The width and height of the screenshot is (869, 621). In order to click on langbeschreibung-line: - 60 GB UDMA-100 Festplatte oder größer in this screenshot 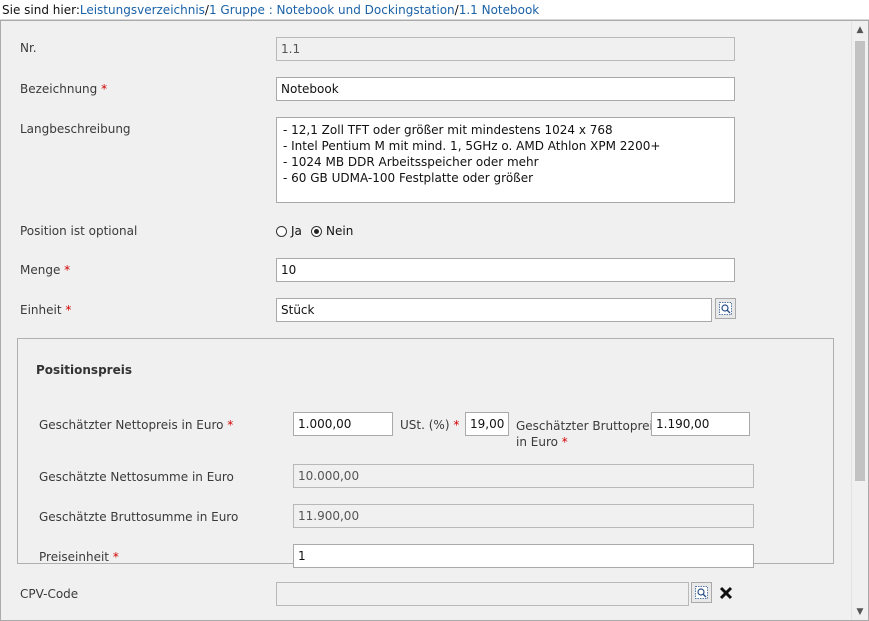, I will do `click(408, 178)`.